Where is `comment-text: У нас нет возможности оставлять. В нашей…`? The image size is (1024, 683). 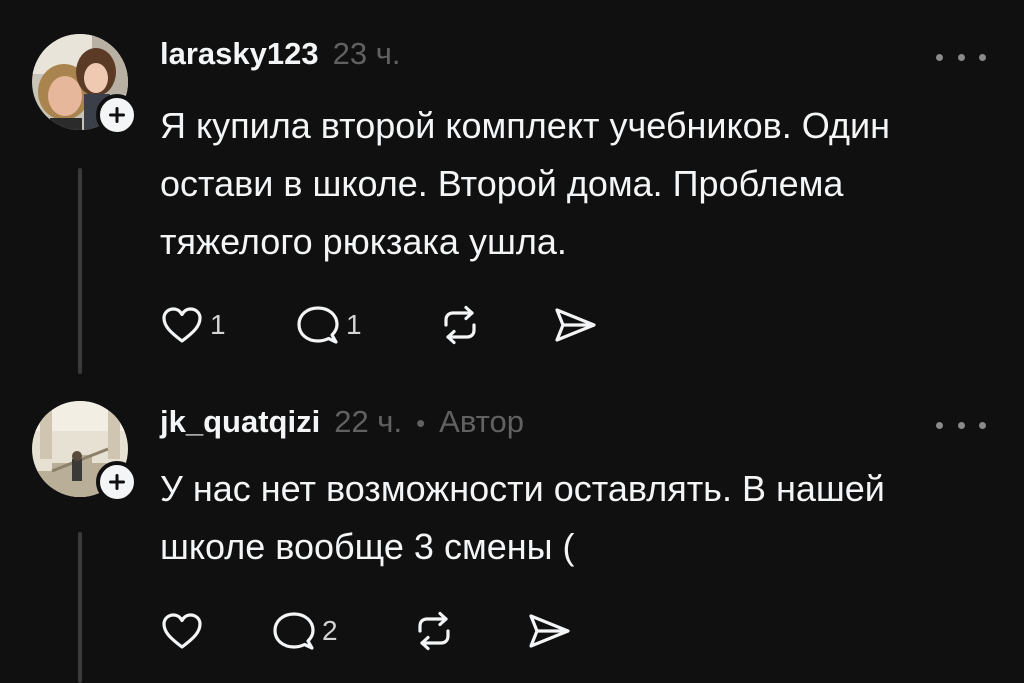
comment-text: У нас нет возможности оставлять. В нашей… is located at coordinates (522, 517).